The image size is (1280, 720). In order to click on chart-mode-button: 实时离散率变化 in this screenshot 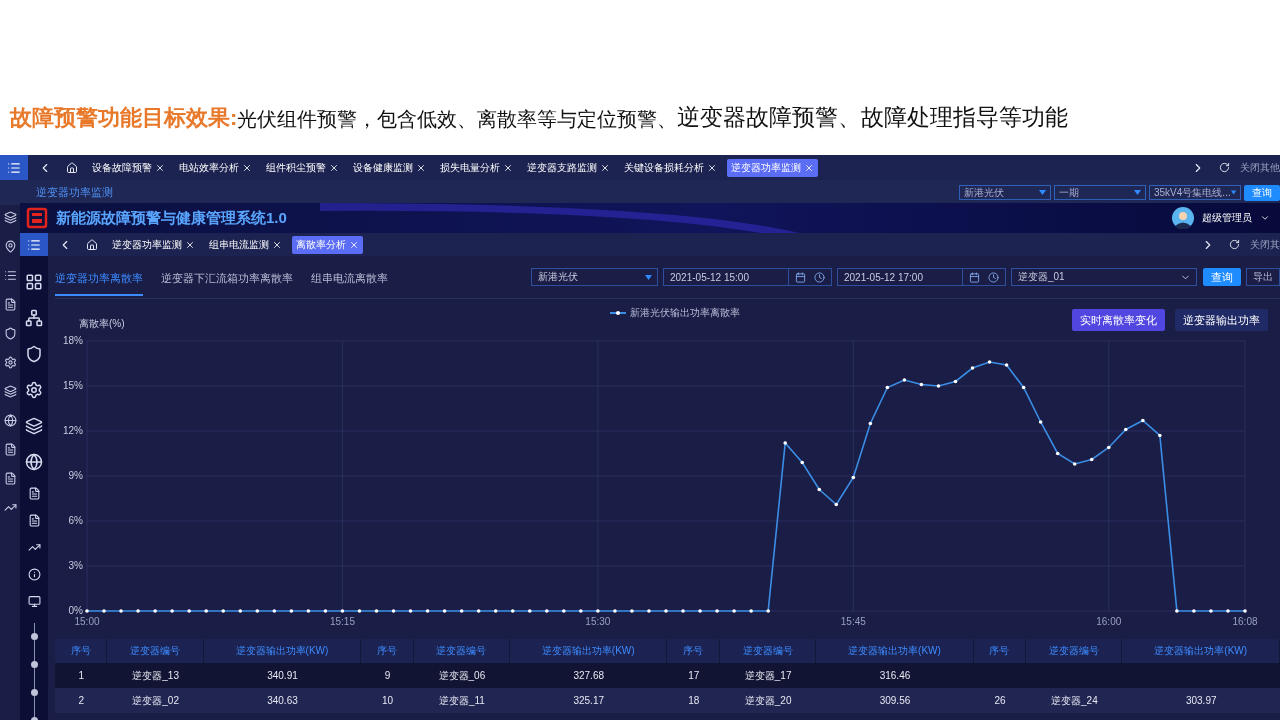, I will do `click(1118, 320)`.